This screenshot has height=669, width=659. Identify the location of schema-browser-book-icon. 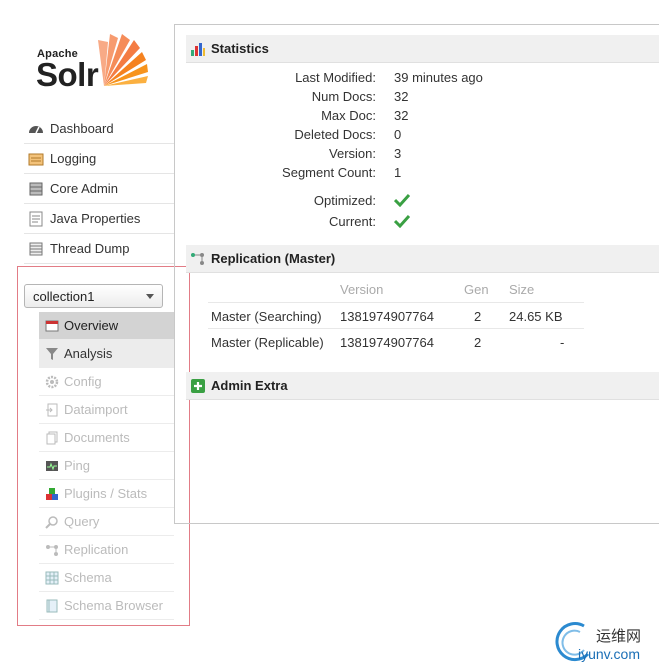
(52, 605).